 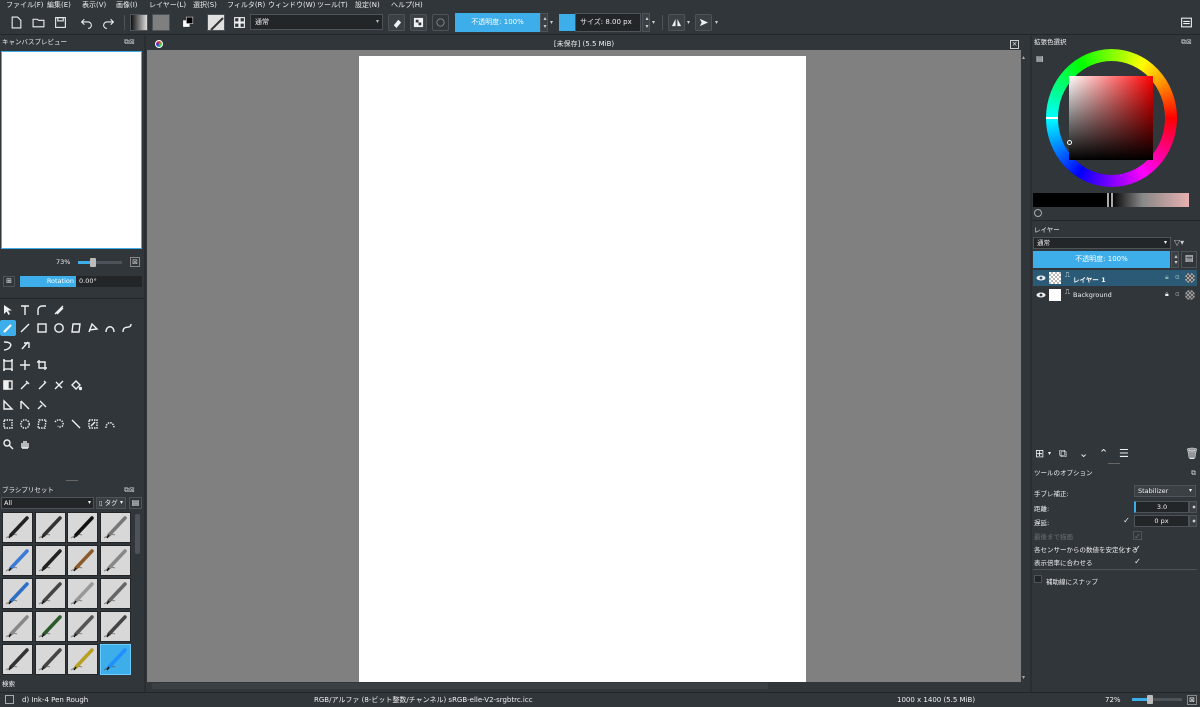 I want to click on preserve-alpha-button, so click(x=418, y=22).